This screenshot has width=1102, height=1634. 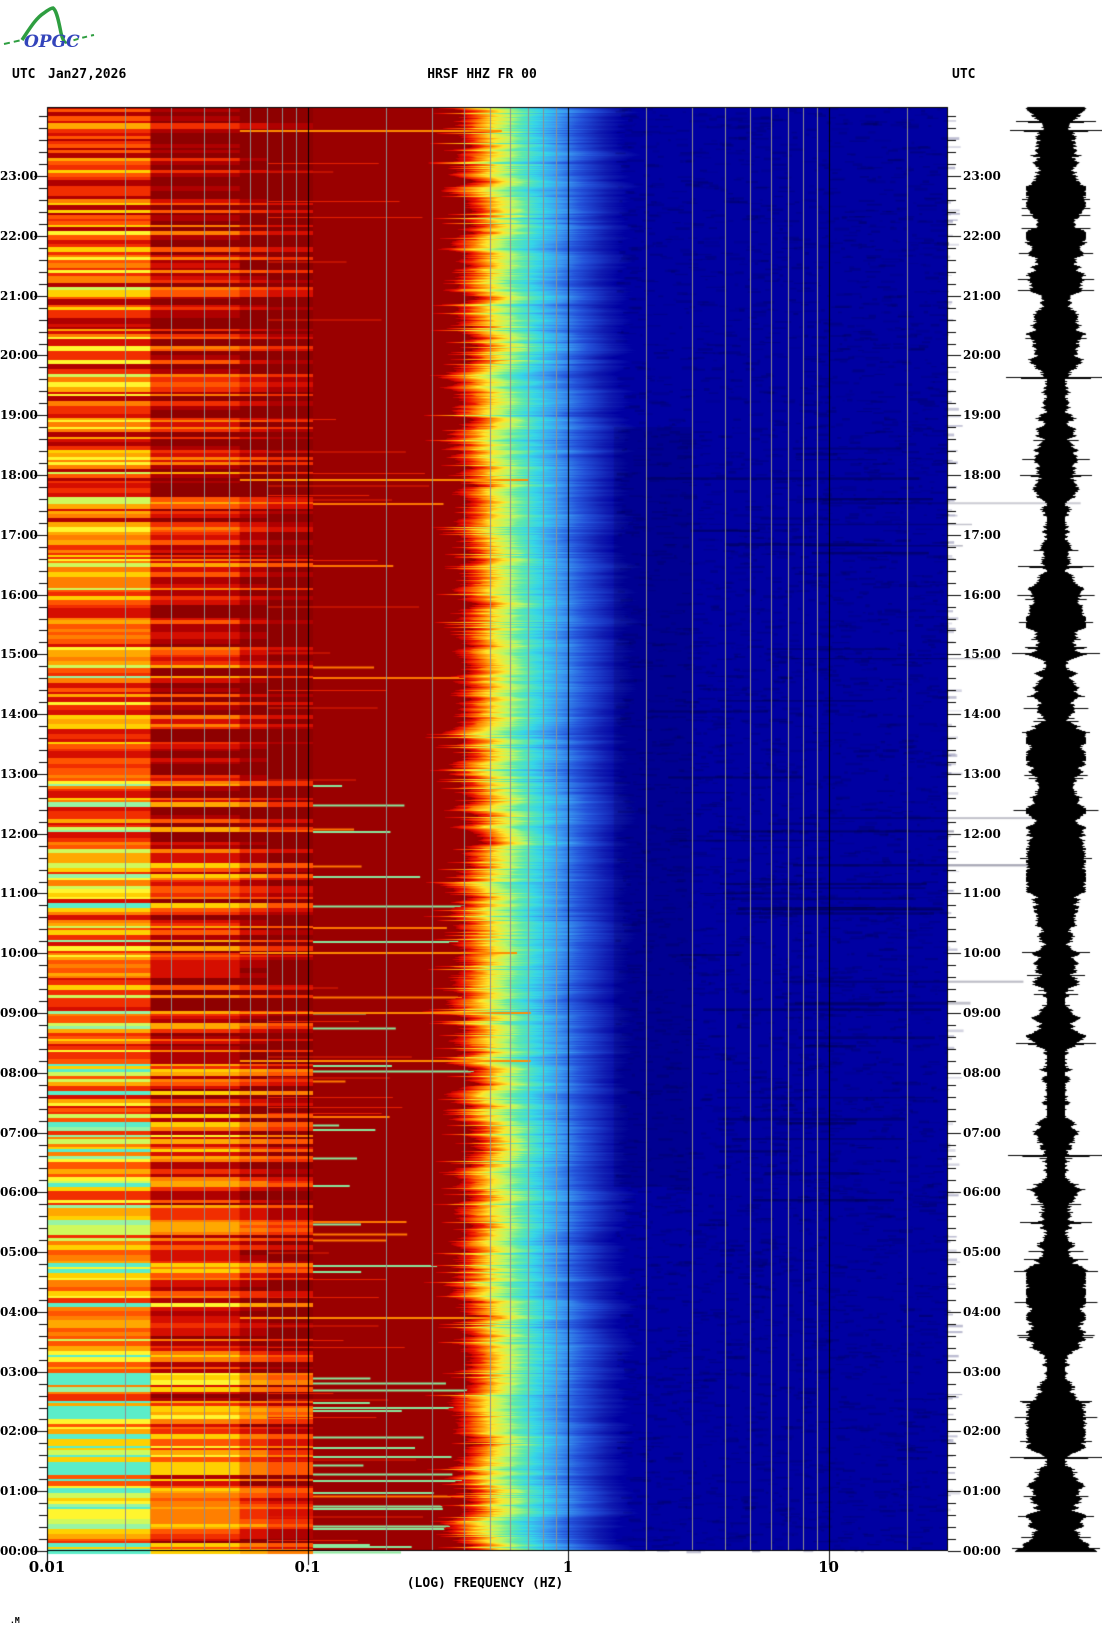 What do you see at coordinates (19, 773) in the screenshot?
I see `left-hour-label: 13:00` at bounding box center [19, 773].